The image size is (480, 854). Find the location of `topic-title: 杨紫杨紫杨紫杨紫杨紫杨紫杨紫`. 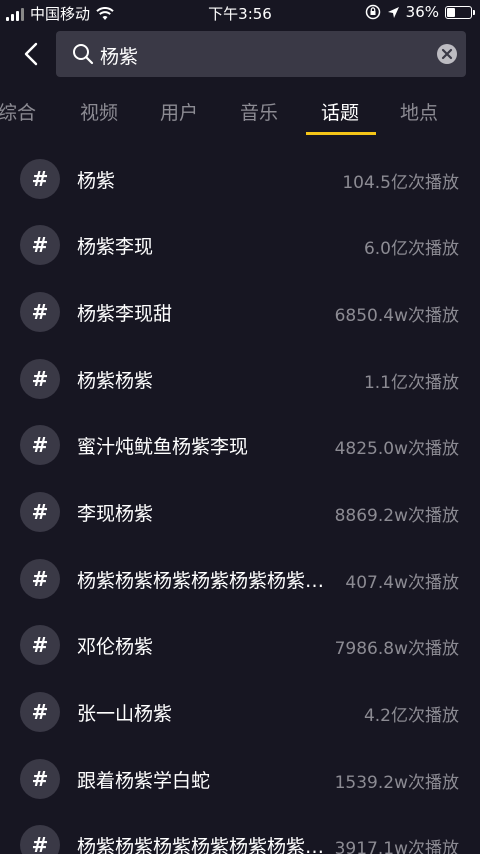

topic-title: 杨紫杨紫杨紫杨紫杨紫杨紫杨紫 is located at coordinates (206, 845).